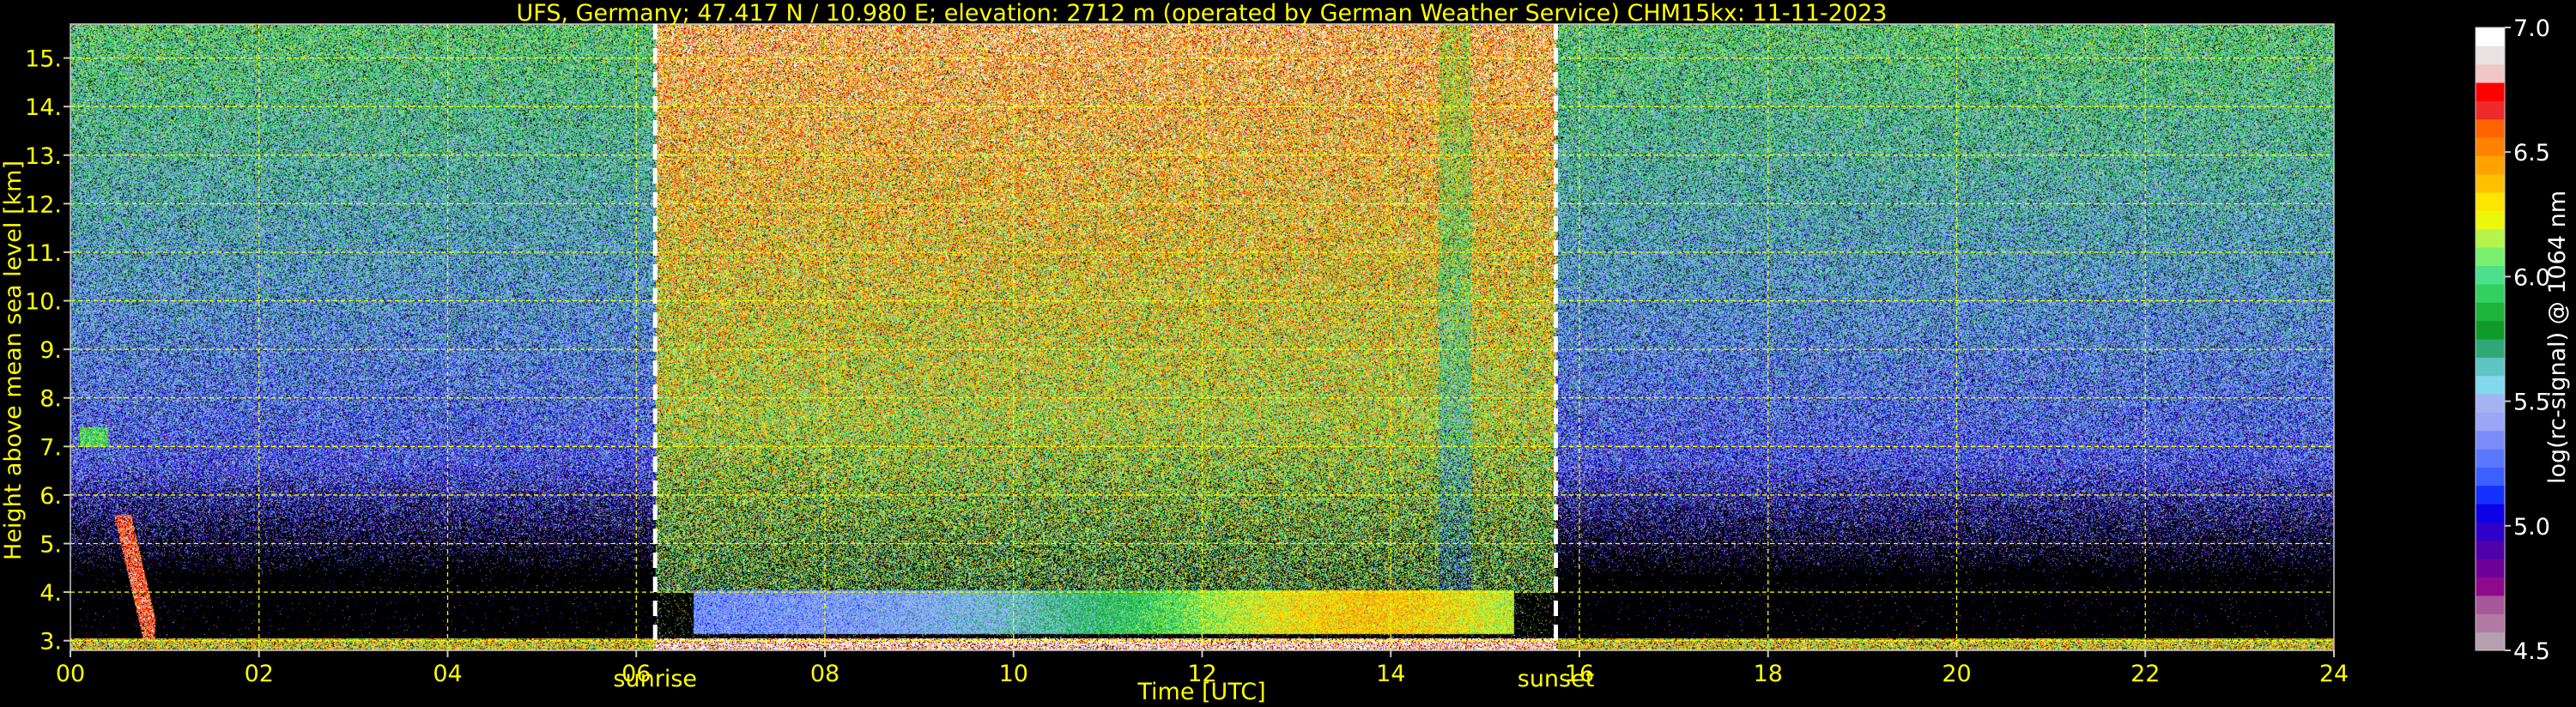  I want to click on y-tick-label: 11., so click(43, 254).